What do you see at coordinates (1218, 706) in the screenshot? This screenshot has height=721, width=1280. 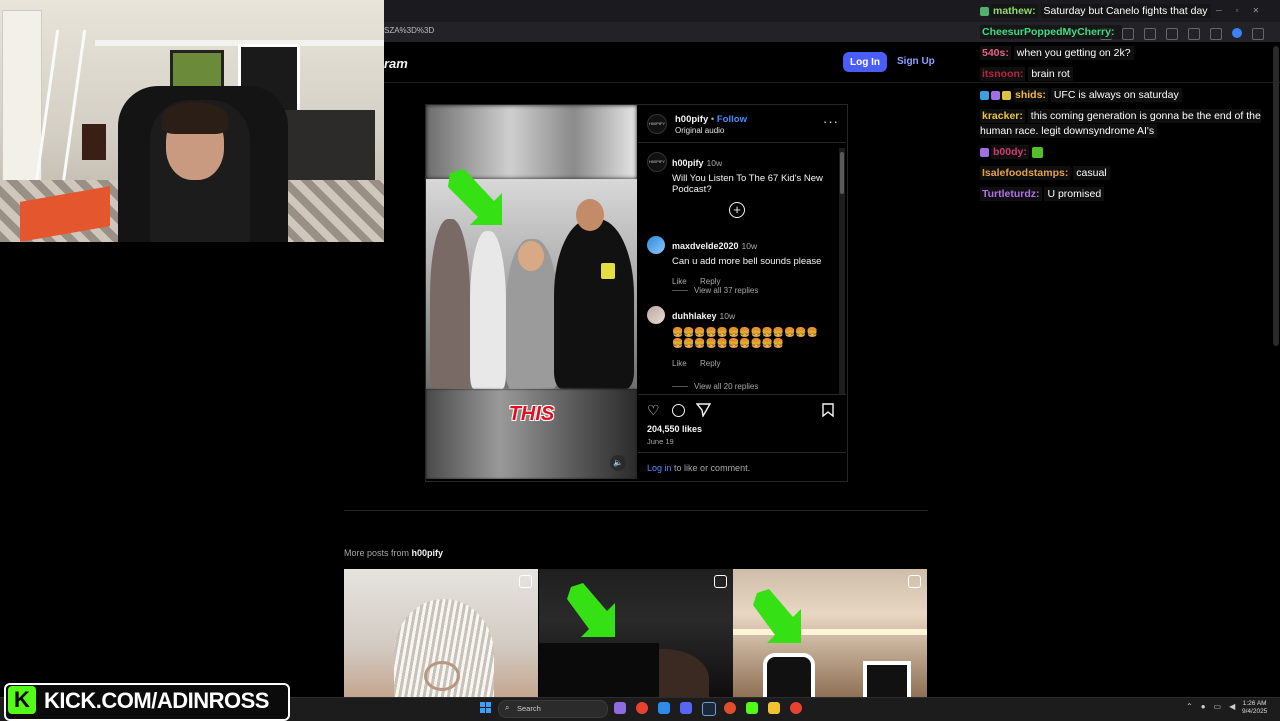 I see `network-icon: ▭` at bounding box center [1218, 706].